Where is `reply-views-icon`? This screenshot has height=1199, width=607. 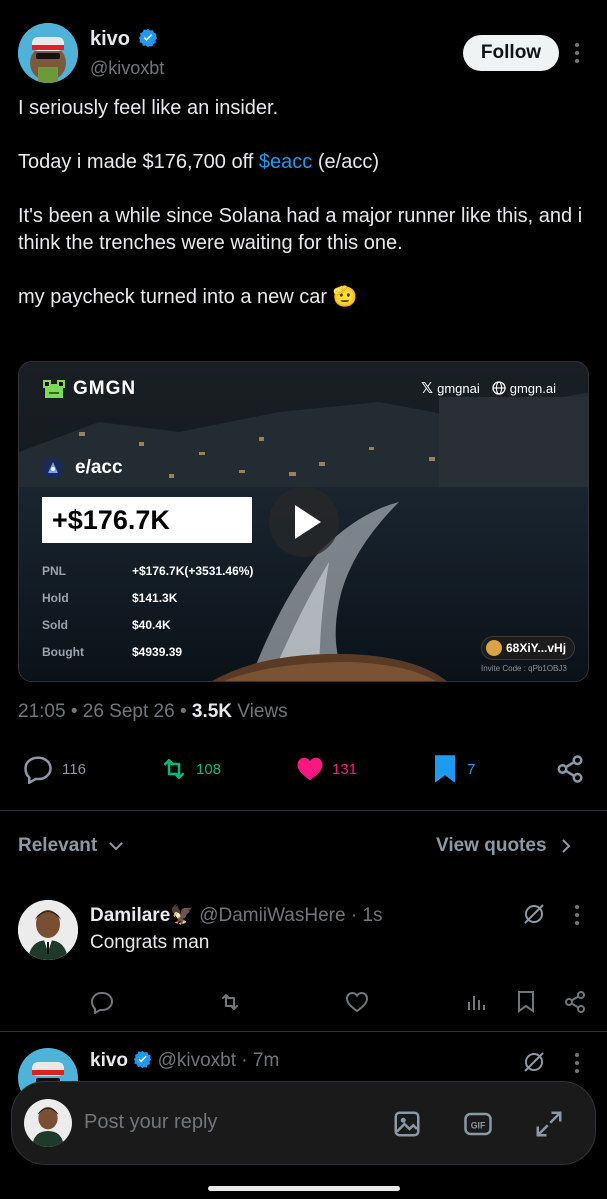 reply-views-icon is located at coordinates (477, 1002).